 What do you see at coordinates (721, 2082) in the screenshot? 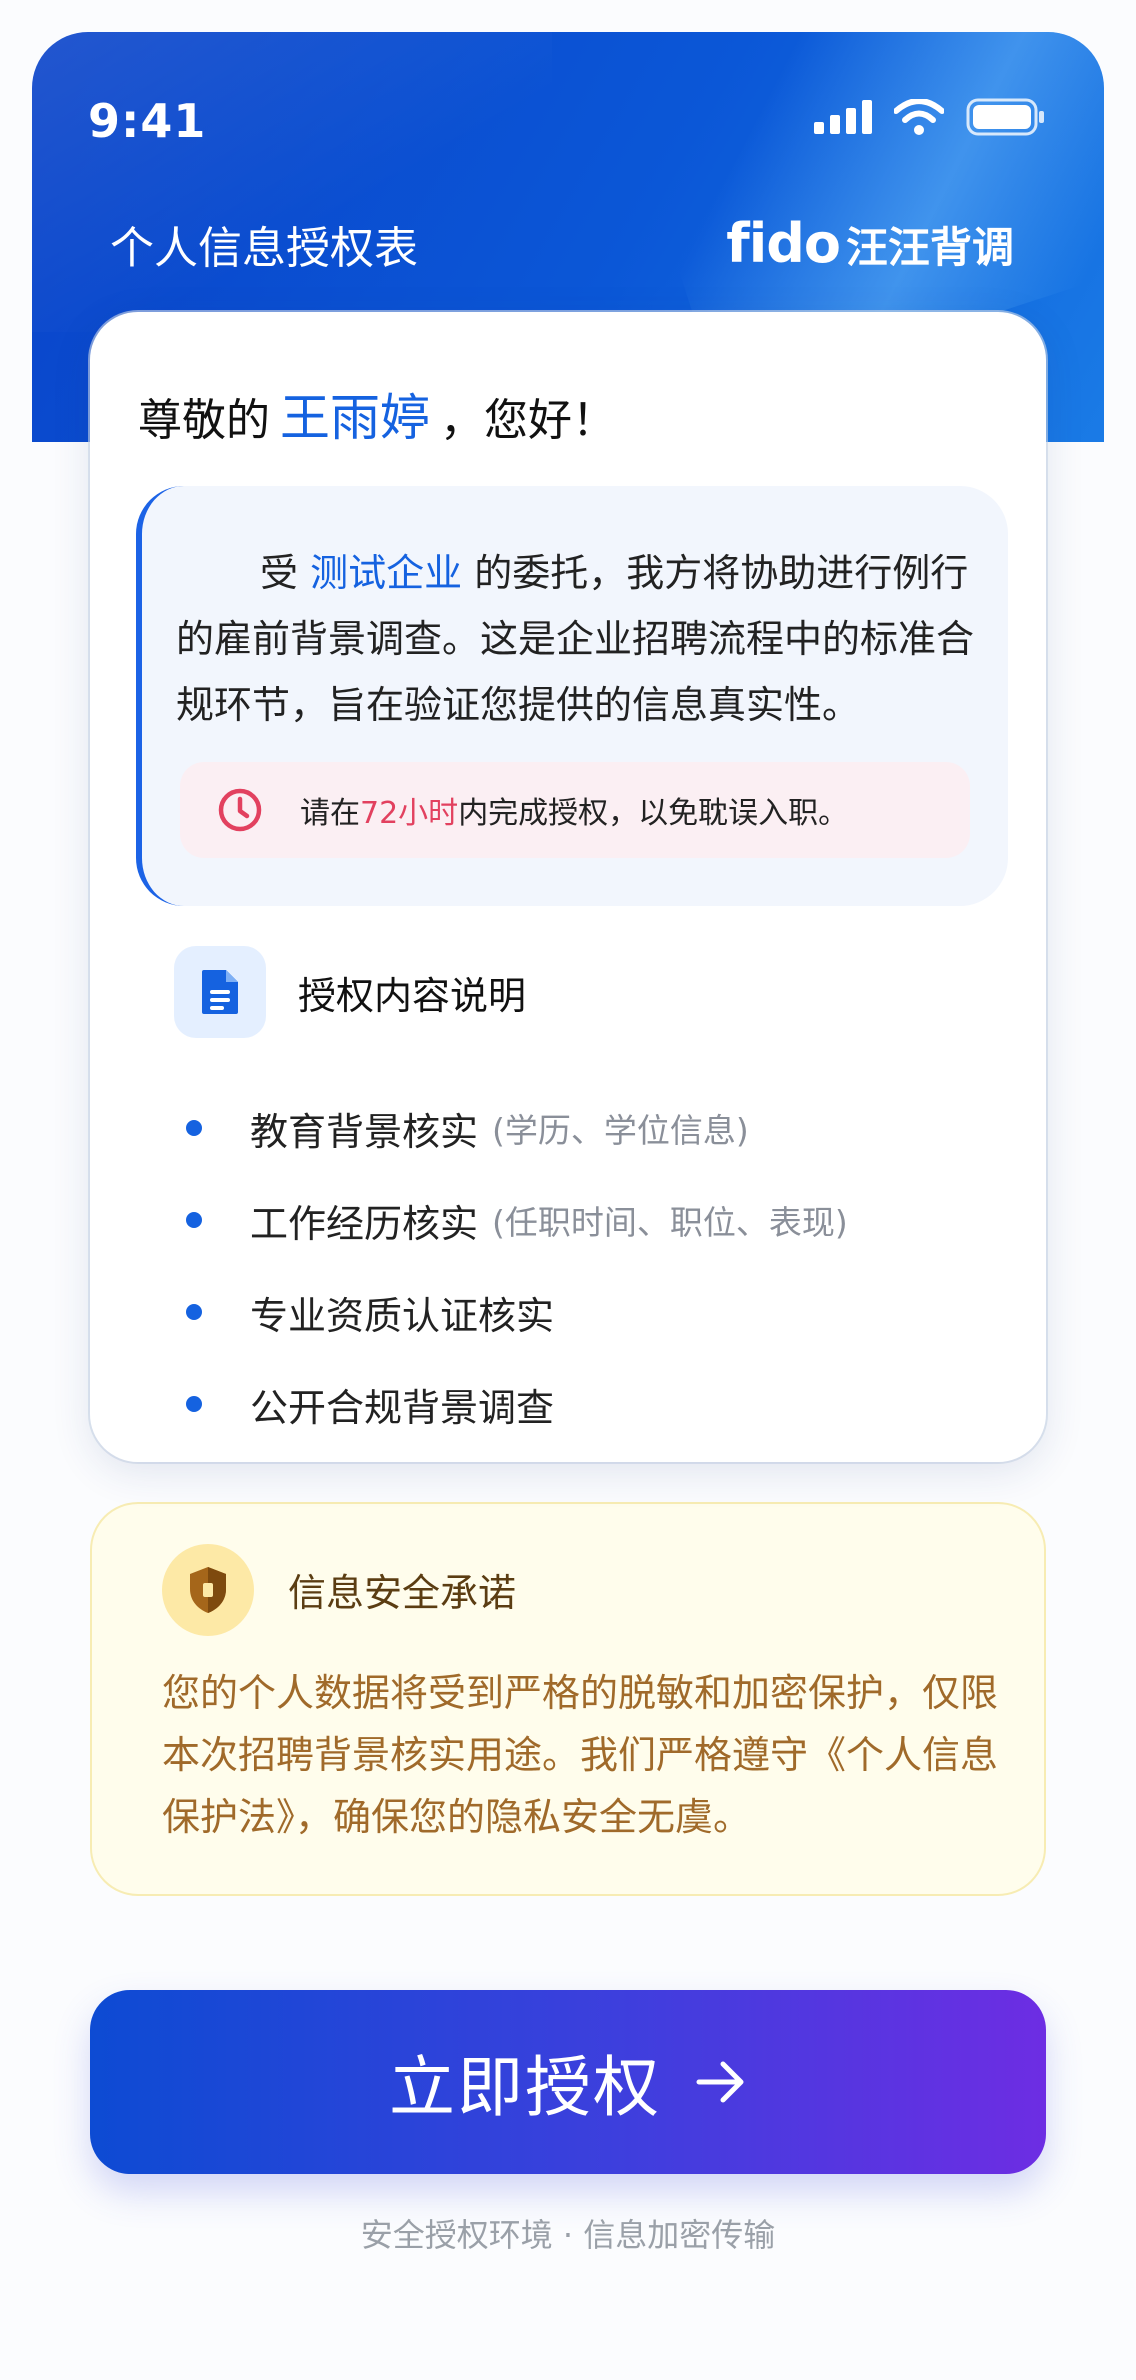
I see `arrow-right-icon` at bounding box center [721, 2082].